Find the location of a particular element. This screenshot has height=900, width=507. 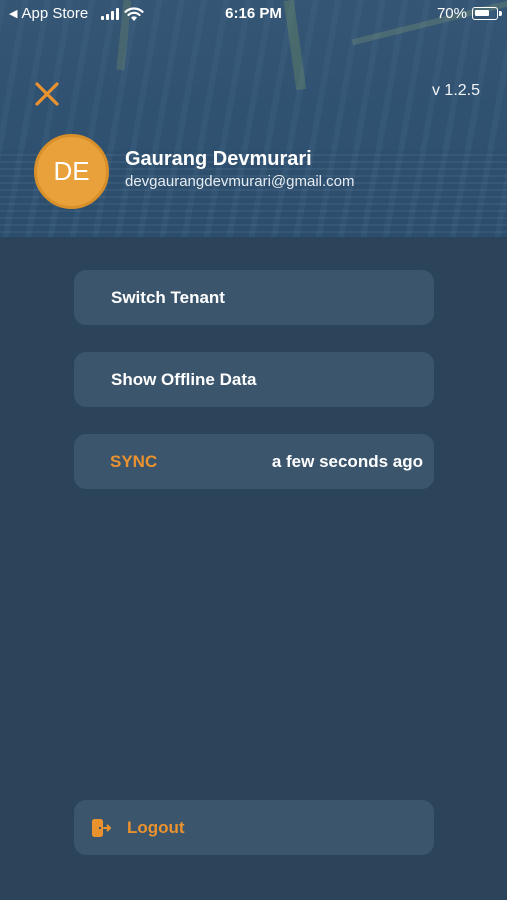

avatar: DE is located at coordinates (71, 171).